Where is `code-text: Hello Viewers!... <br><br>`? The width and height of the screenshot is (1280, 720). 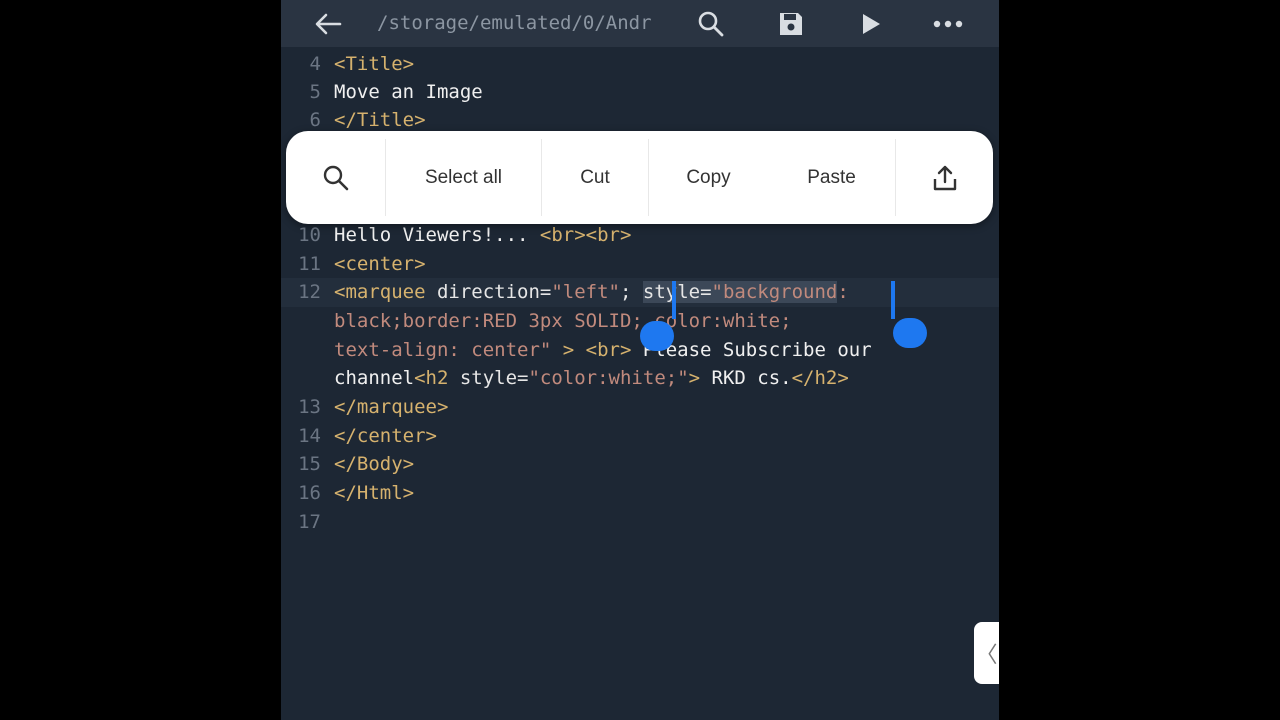 code-text: Hello Viewers!... <br><br> is located at coordinates (482, 235).